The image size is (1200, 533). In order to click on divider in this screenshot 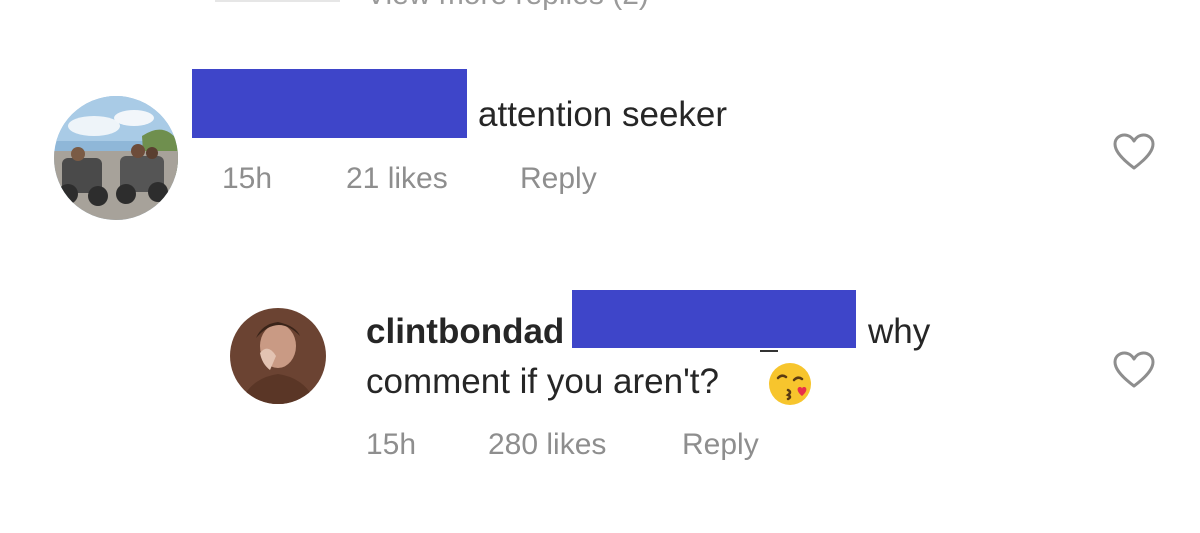, I will do `click(277, 1)`.